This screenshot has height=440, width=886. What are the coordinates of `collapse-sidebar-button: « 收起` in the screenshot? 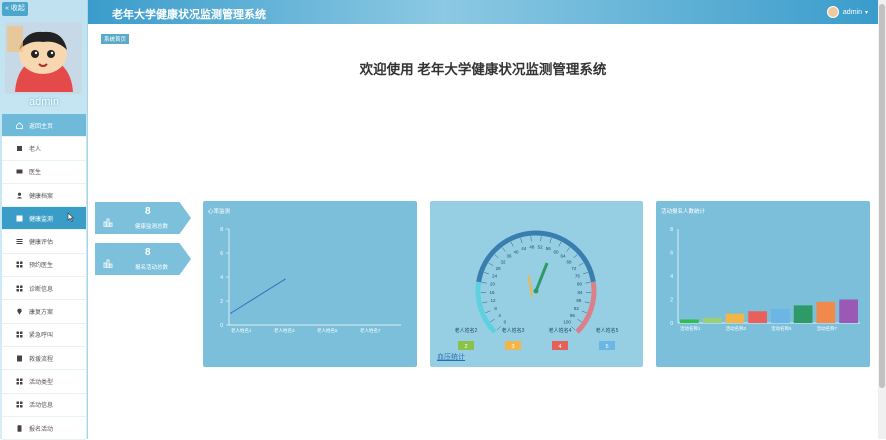 It's located at (15, 9).